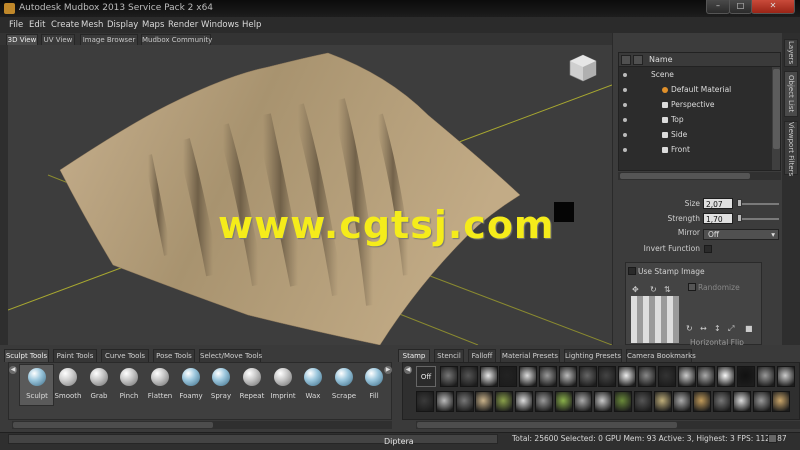  I want to click on move-icon: ✥, so click(635, 289).